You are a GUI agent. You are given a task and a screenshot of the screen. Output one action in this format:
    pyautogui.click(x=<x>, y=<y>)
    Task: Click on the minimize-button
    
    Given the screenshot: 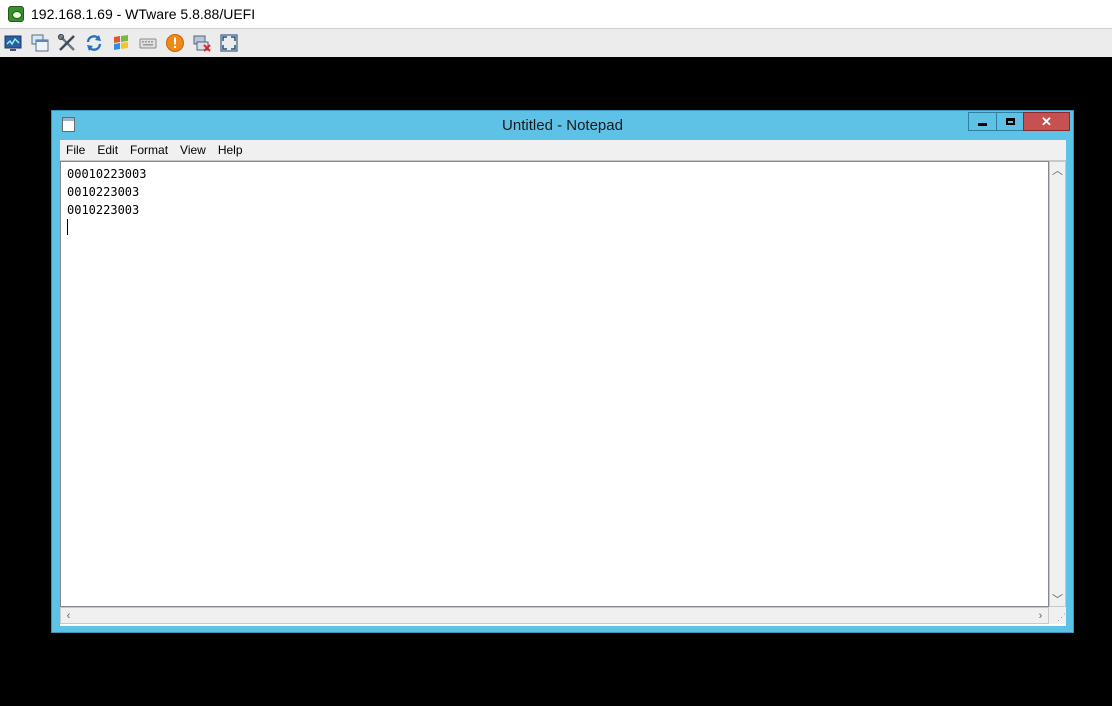 What is the action you would take?
    pyautogui.click(x=982, y=121)
    